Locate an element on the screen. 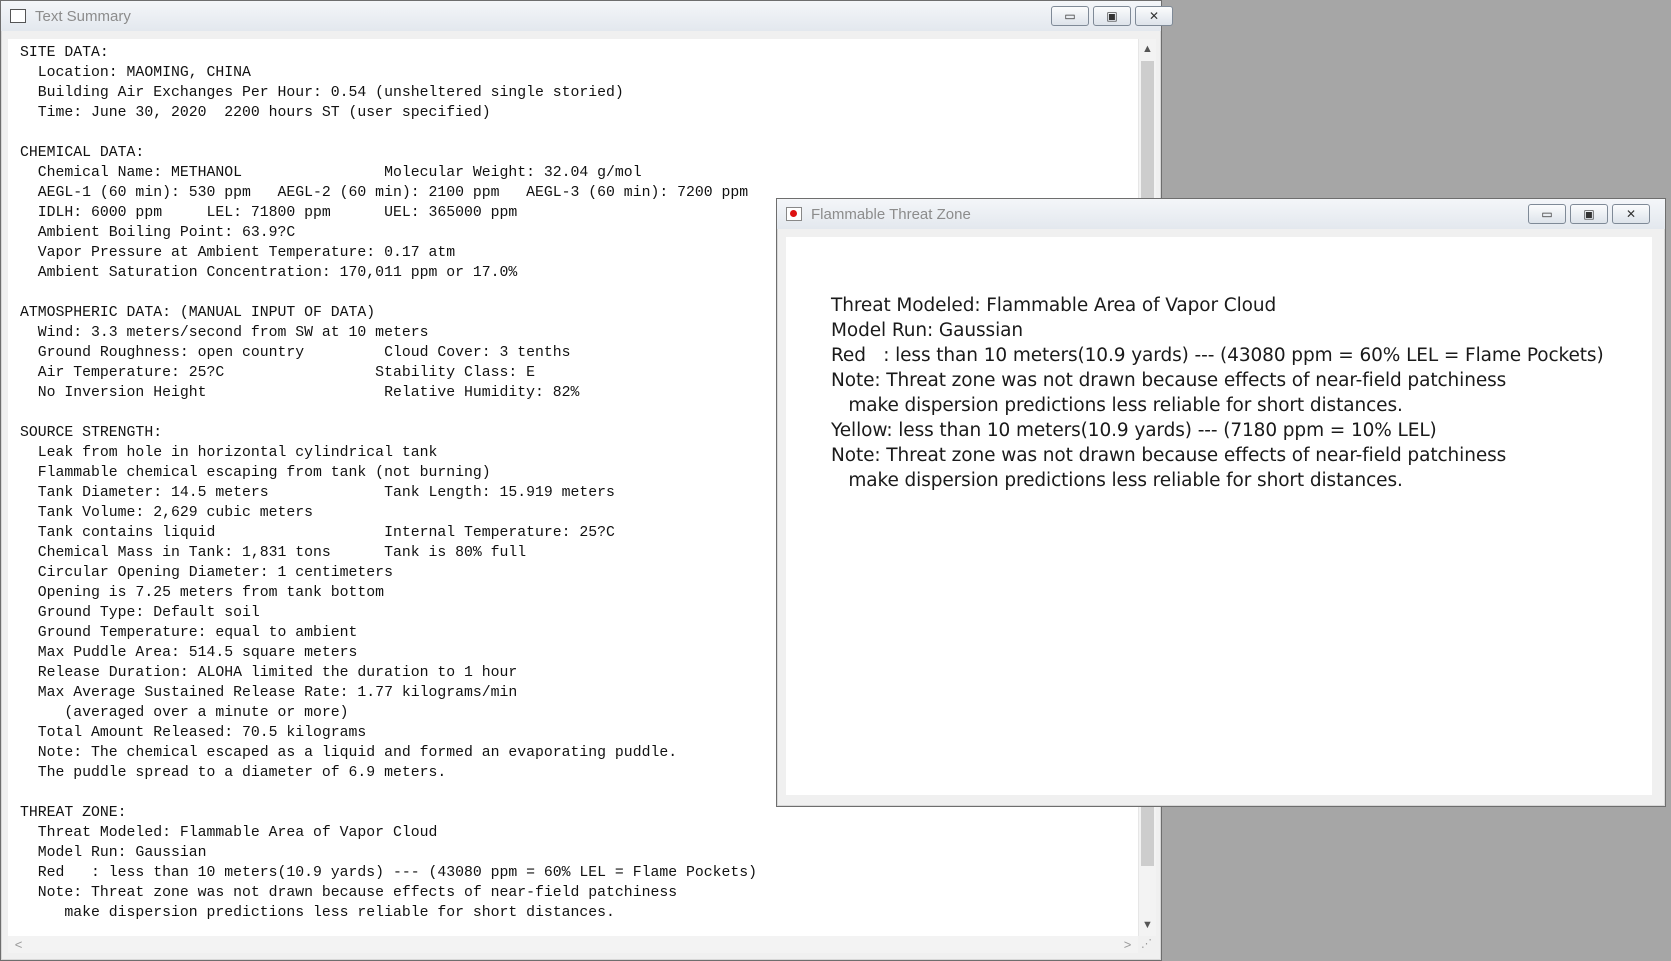 This screenshot has height=961, width=1671. scroll-up-arrow-icon: ▲ is located at coordinates (1147, 49).